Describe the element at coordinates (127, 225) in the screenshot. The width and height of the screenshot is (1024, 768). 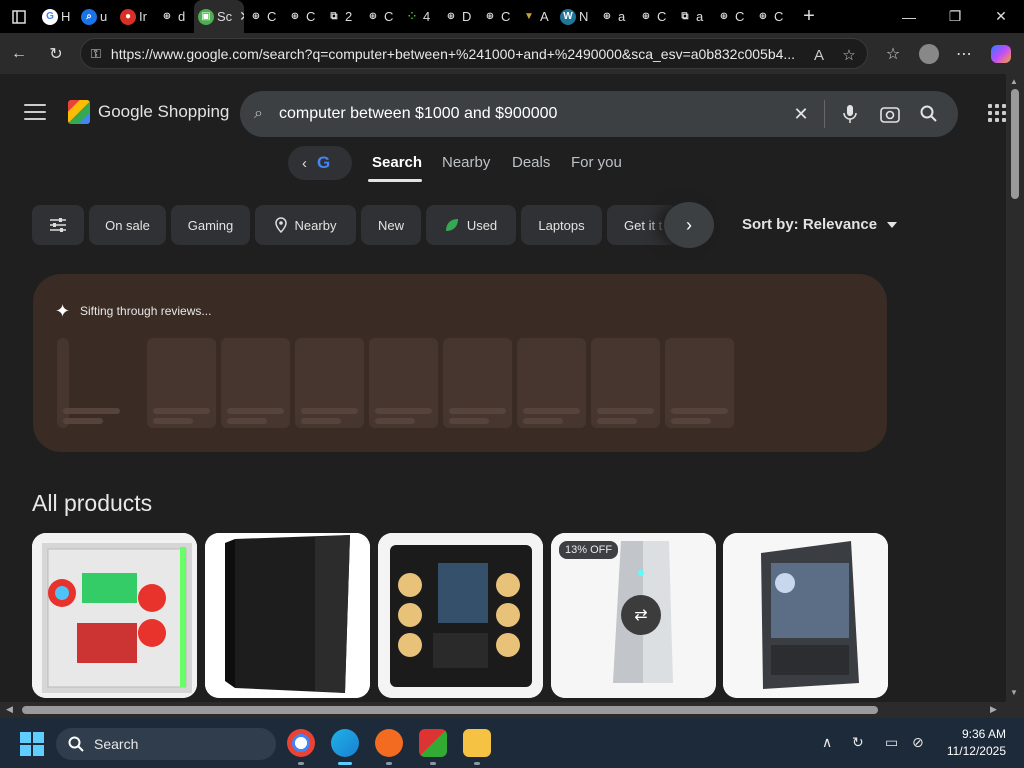
I see `chip-on-sale: On sale` at that location.